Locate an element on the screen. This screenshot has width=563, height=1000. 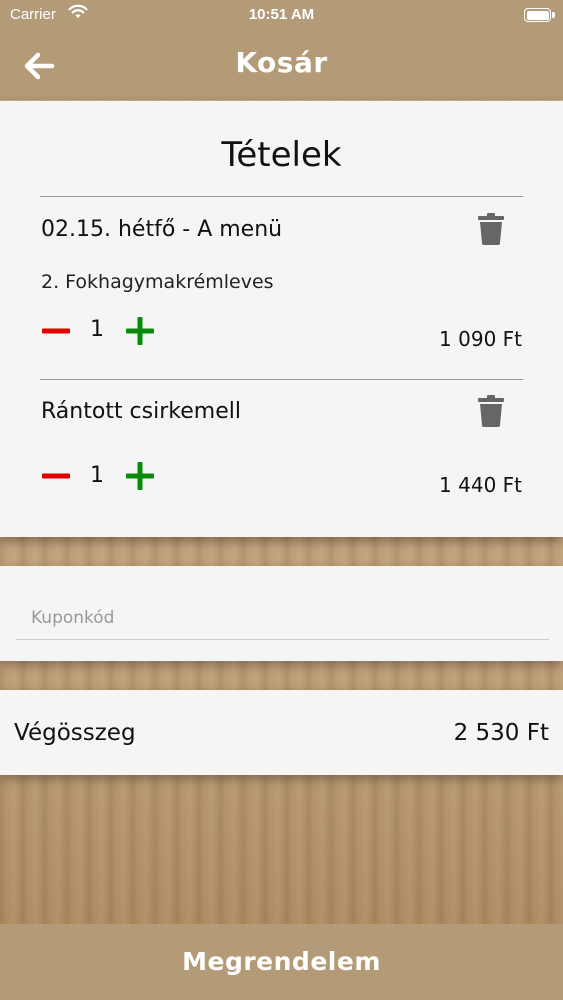
cart-item-subtitle: 2. Fokhagymakrémleves is located at coordinates (157, 282).